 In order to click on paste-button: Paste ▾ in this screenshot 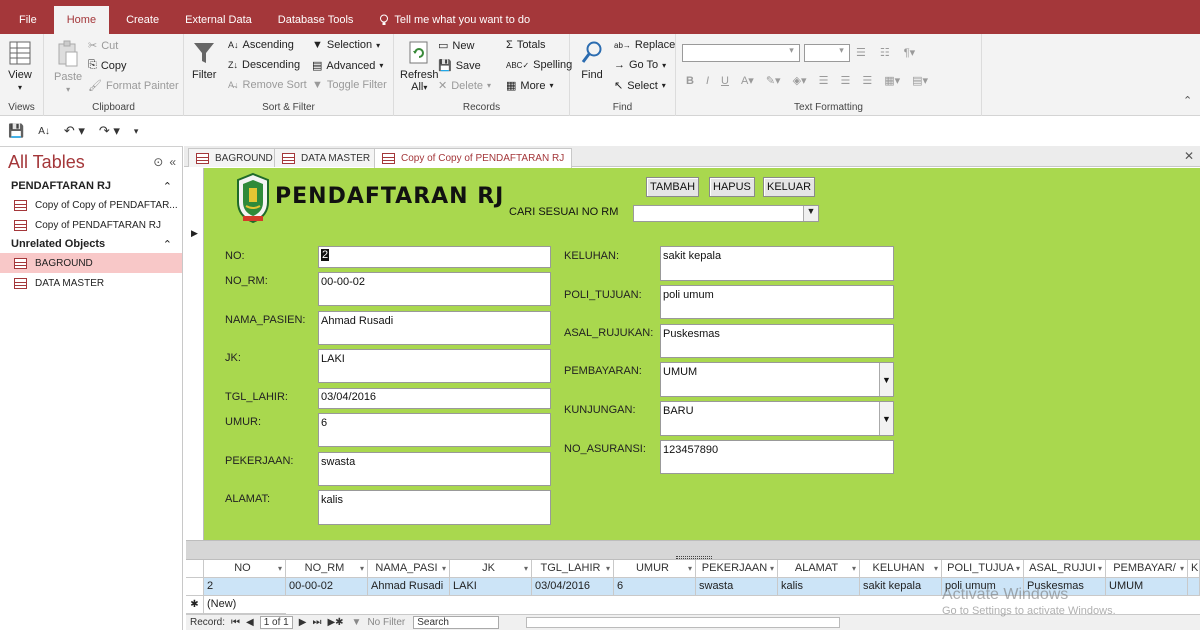, I will do `click(68, 67)`.